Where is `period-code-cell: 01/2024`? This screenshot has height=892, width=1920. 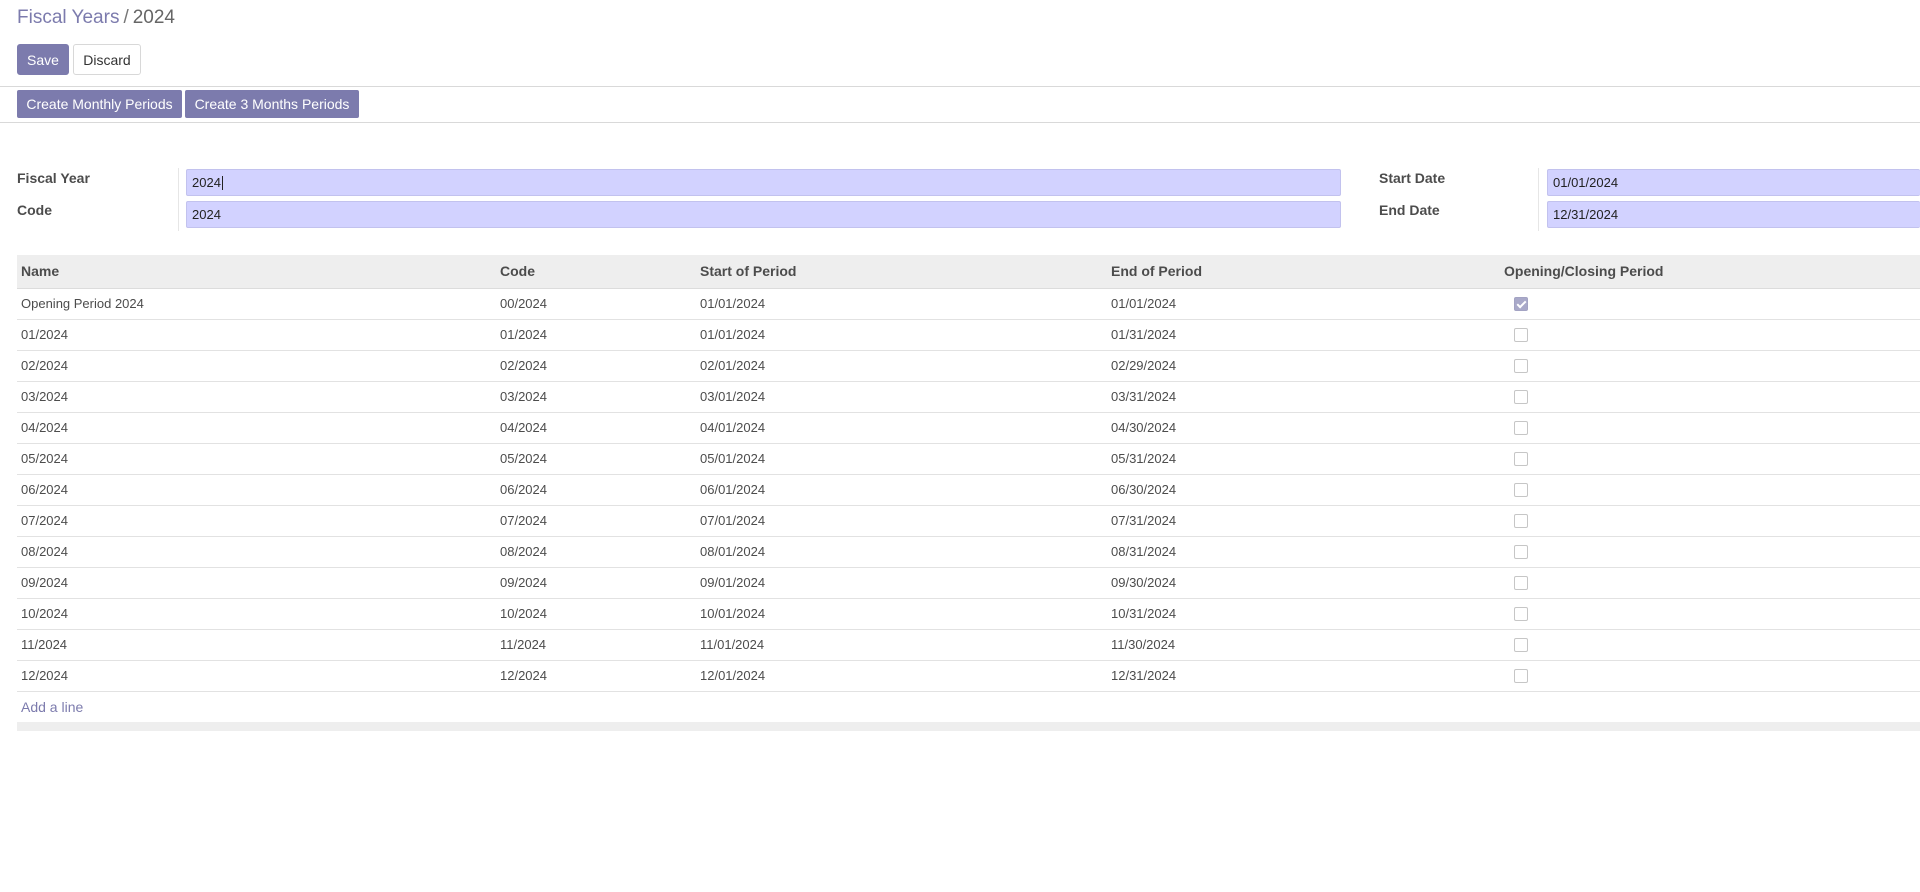 period-code-cell: 01/2024 is located at coordinates (596, 335).